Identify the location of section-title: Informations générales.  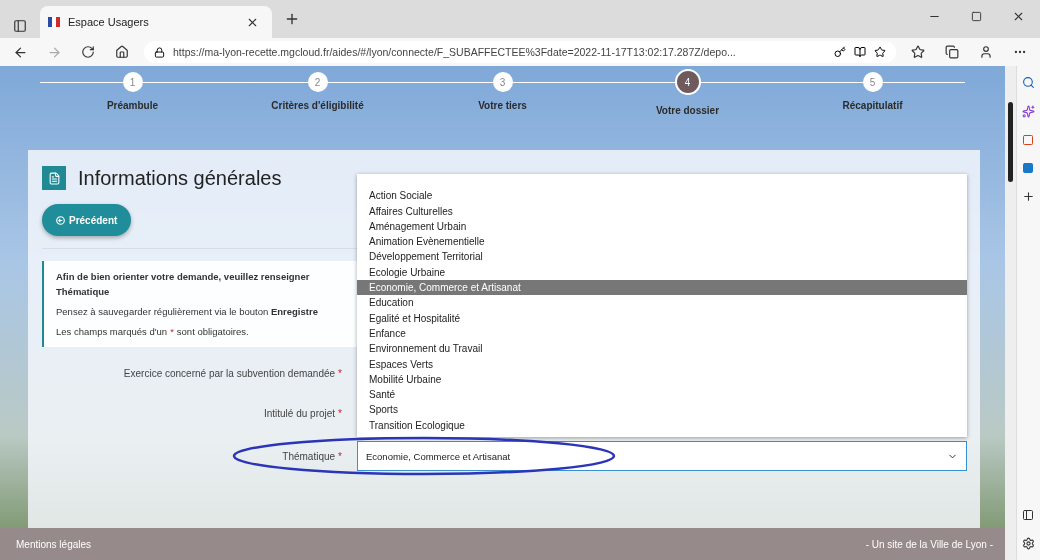
(180, 178).